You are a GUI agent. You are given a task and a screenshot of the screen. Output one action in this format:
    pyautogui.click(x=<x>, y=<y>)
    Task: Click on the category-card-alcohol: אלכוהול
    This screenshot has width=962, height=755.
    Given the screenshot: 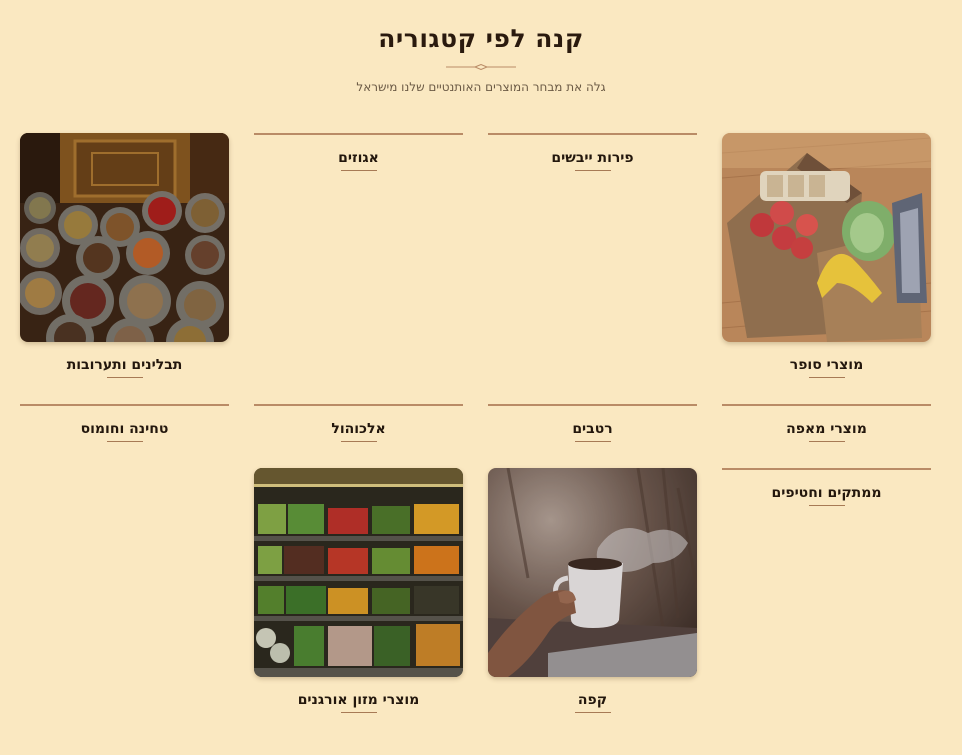 What is the action you would take?
    pyautogui.click(x=358, y=423)
    